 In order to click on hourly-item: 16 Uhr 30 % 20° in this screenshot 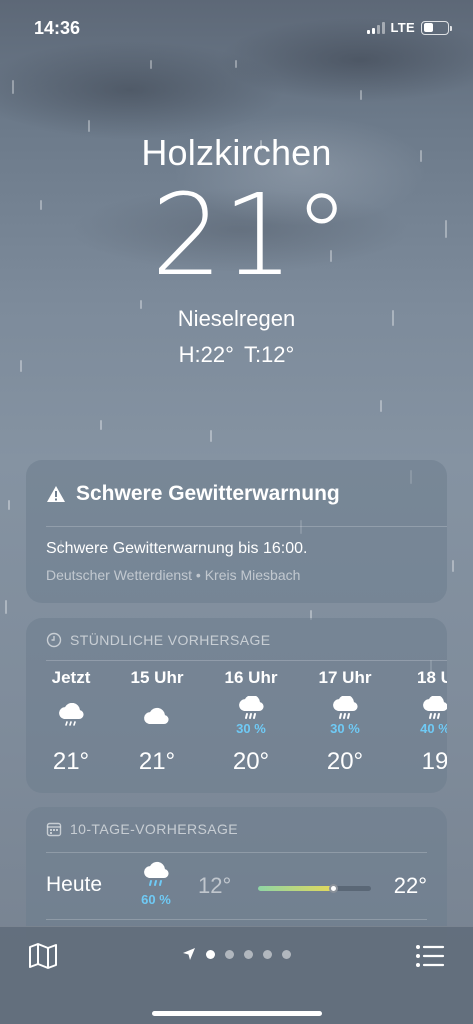, I will do `click(251, 721)`.